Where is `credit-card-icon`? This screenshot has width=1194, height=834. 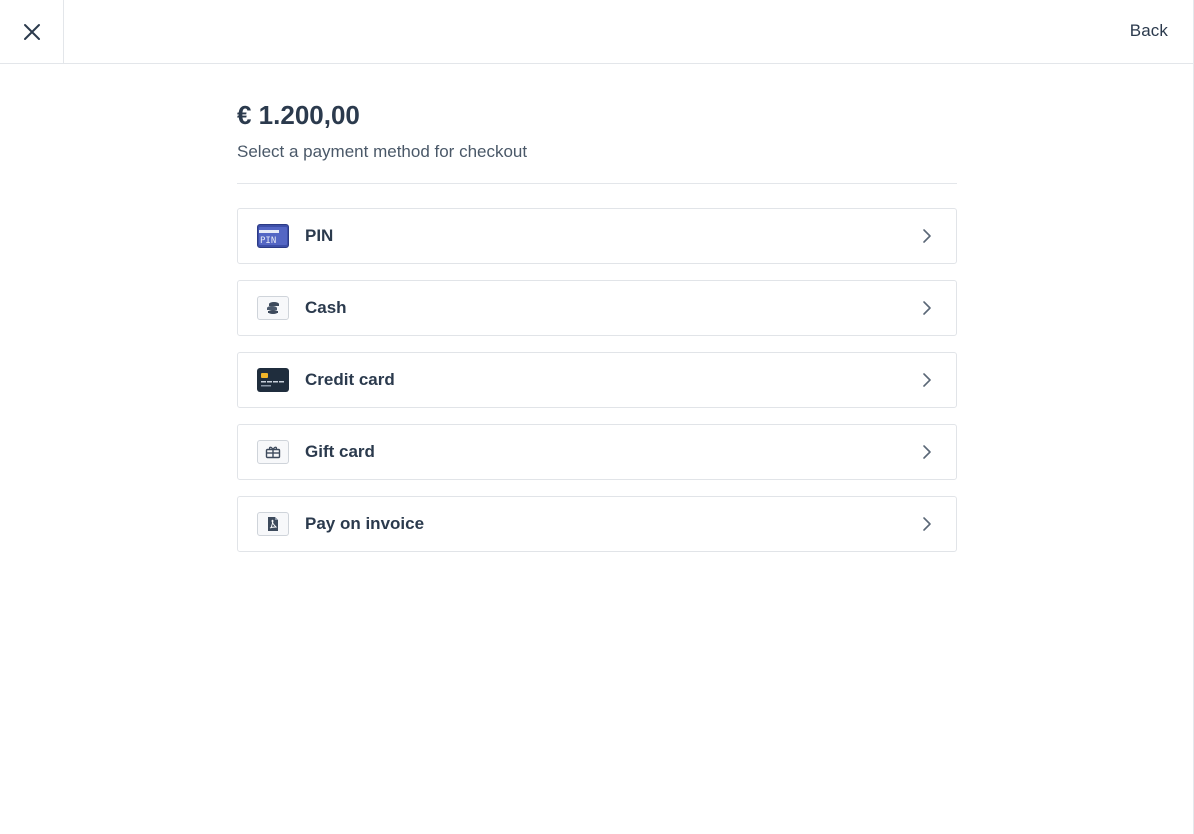 credit-card-icon is located at coordinates (273, 380).